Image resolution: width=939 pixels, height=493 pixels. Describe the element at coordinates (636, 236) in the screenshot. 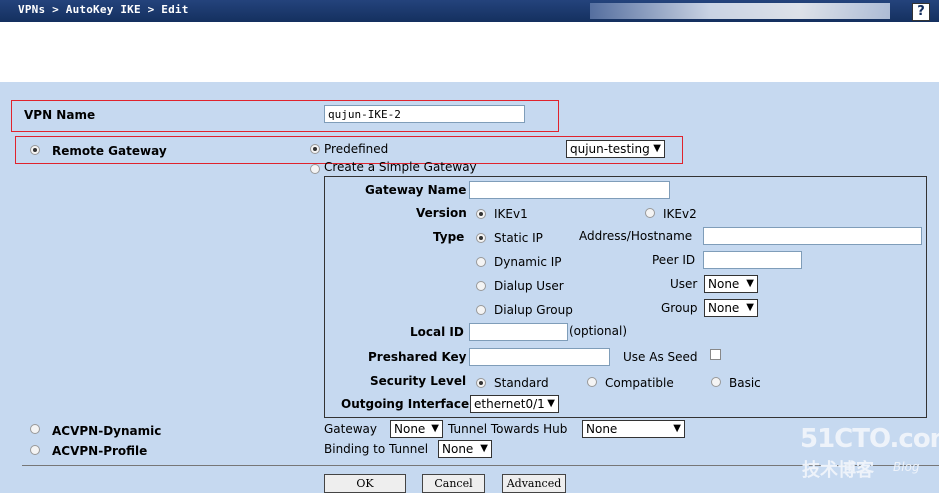

I see `address-hostname-label: Address/Hostname` at that location.